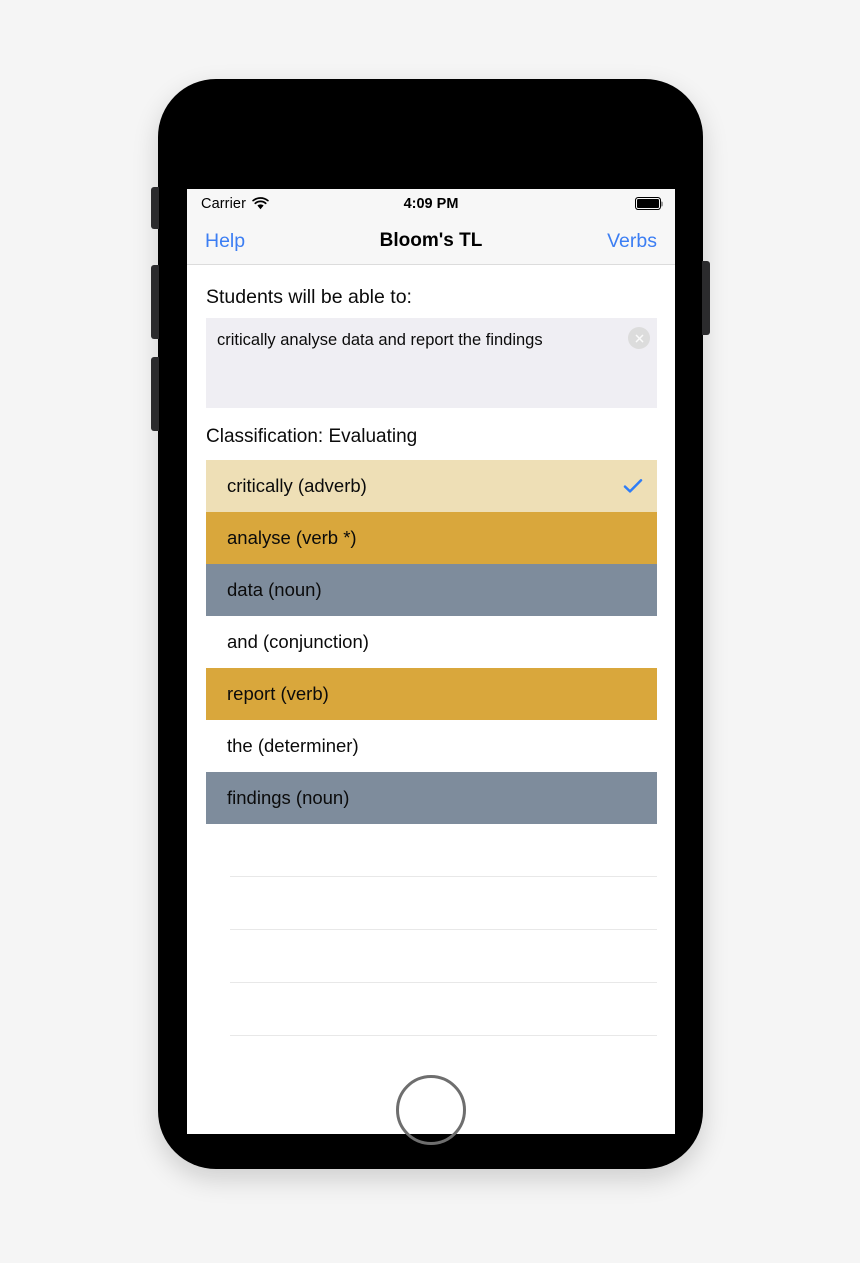 The height and width of the screenshot is (1263, 860). What do you see at coordinates (706, 298) in the screenshot?
I see `power-button` at bounding box center [706, 298].